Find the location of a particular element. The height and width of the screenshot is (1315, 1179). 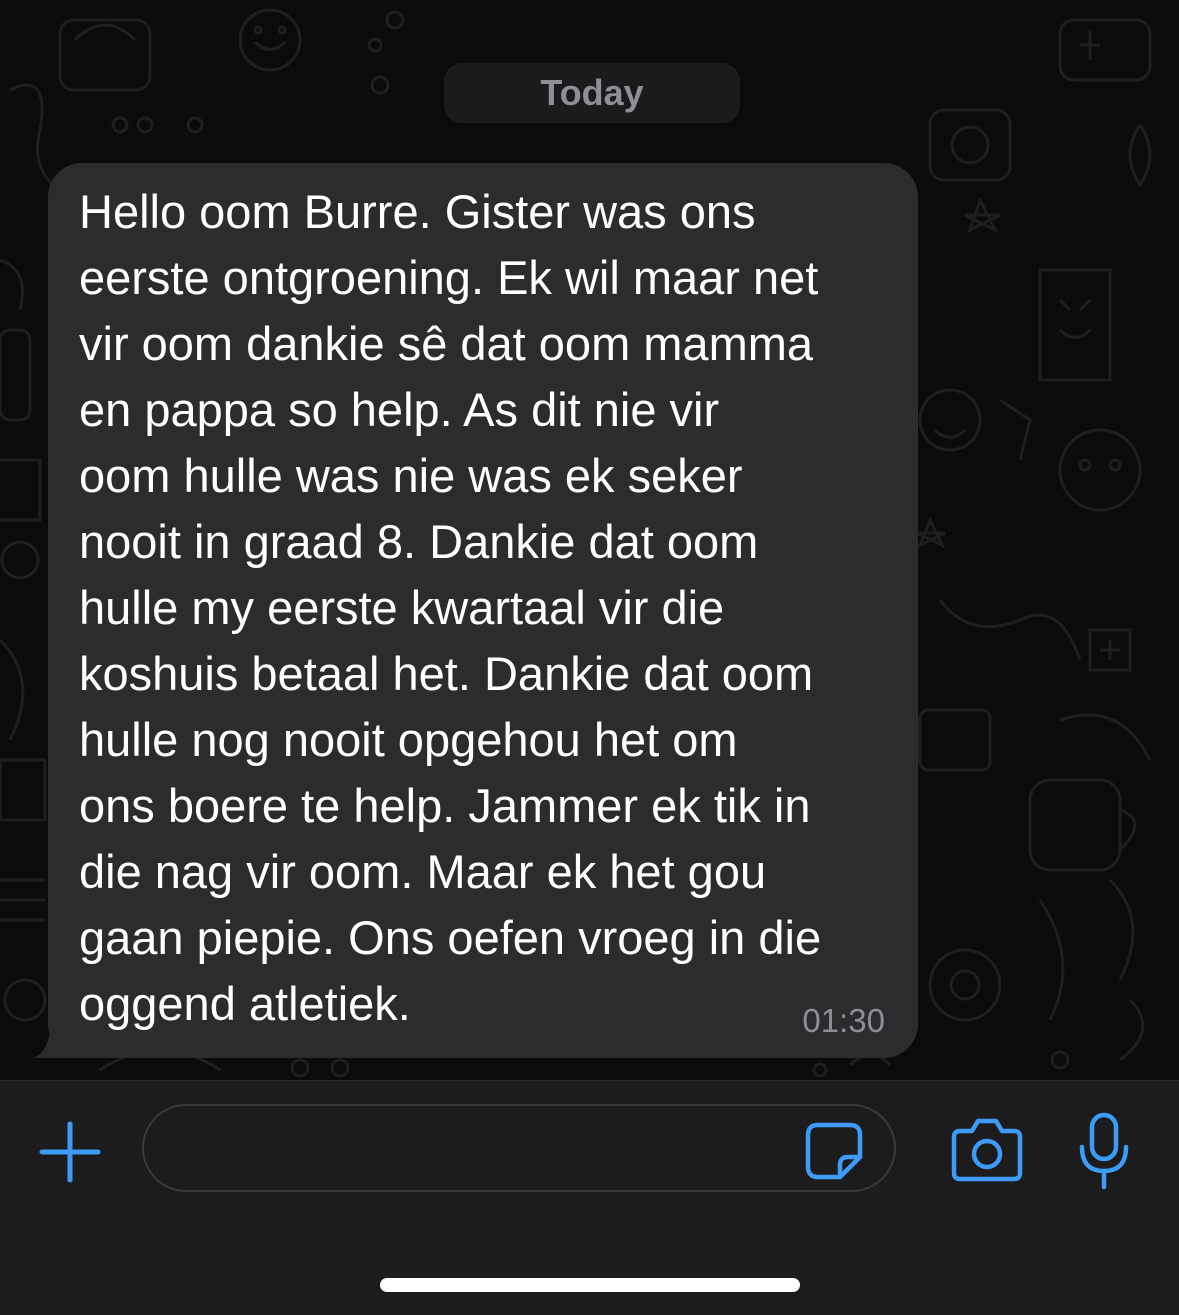

camera-icon is located at coordinates (987, 1150).